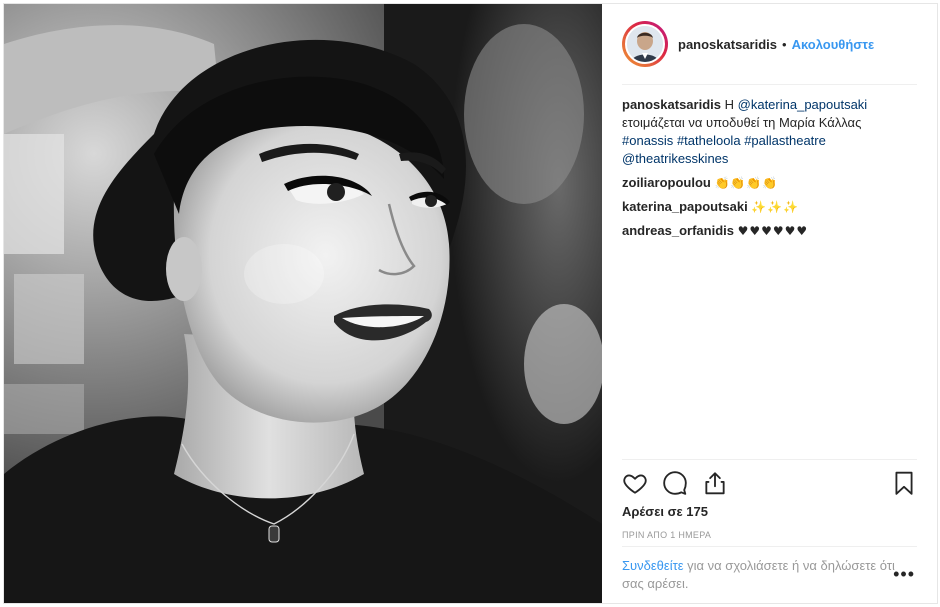  What do you see at coordinates (715, 483) in the screenshot?
I see `share-icon` at bounding box center [715, 483].